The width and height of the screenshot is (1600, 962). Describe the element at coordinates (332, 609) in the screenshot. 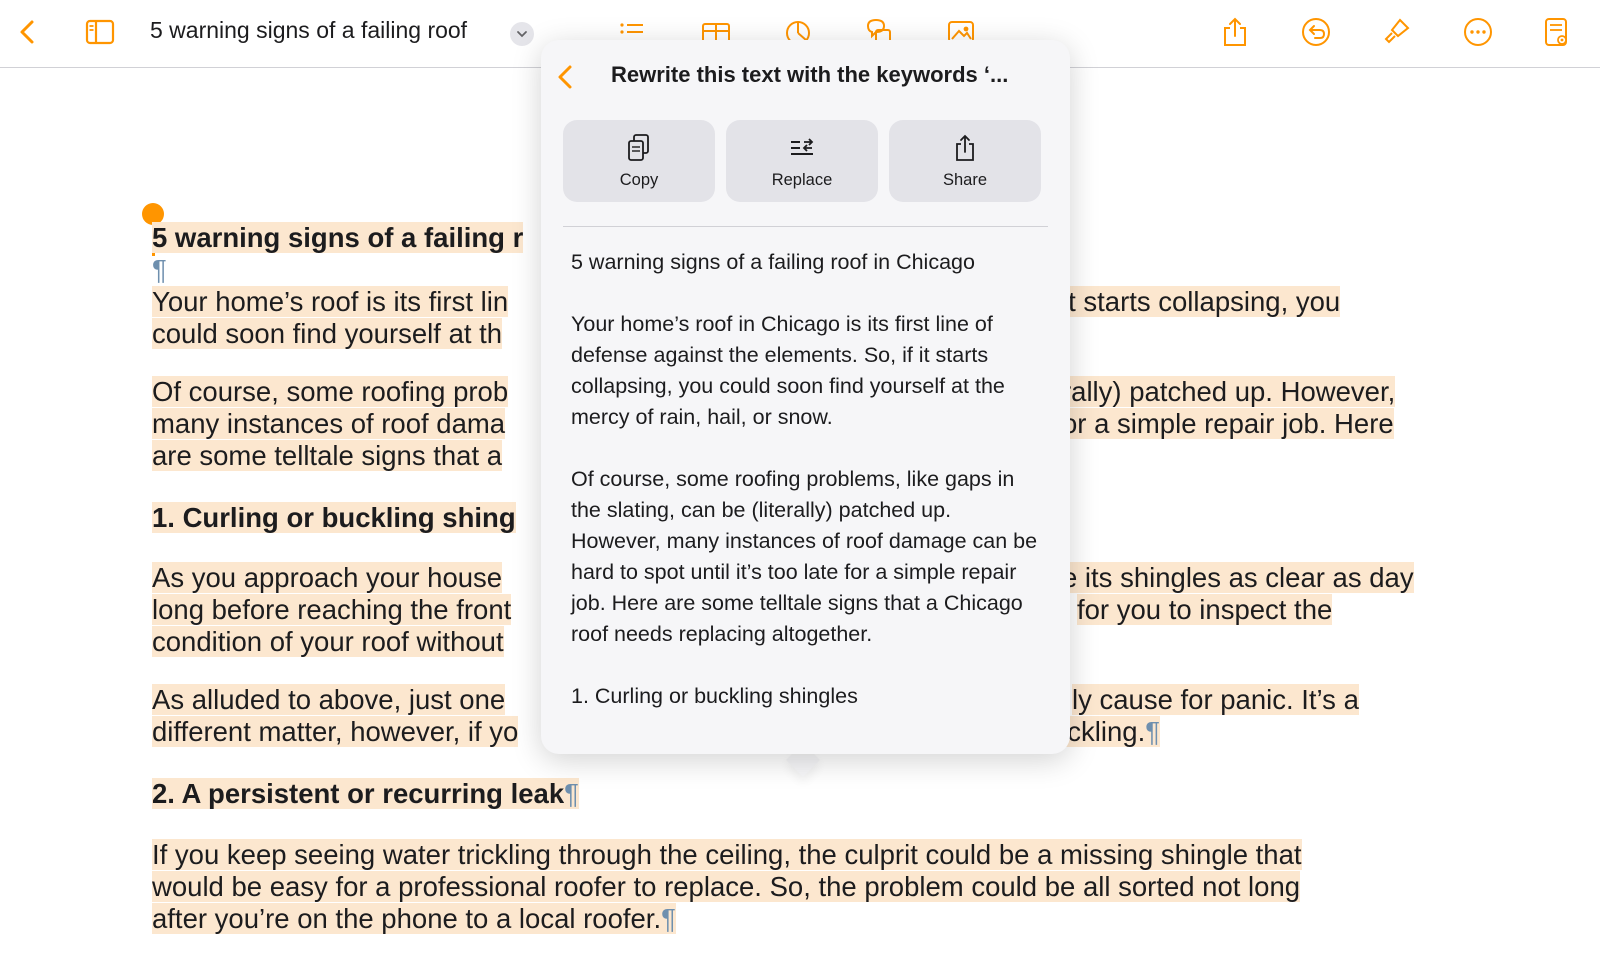

I see `paragraph-line: long before reaching the front` at that location.